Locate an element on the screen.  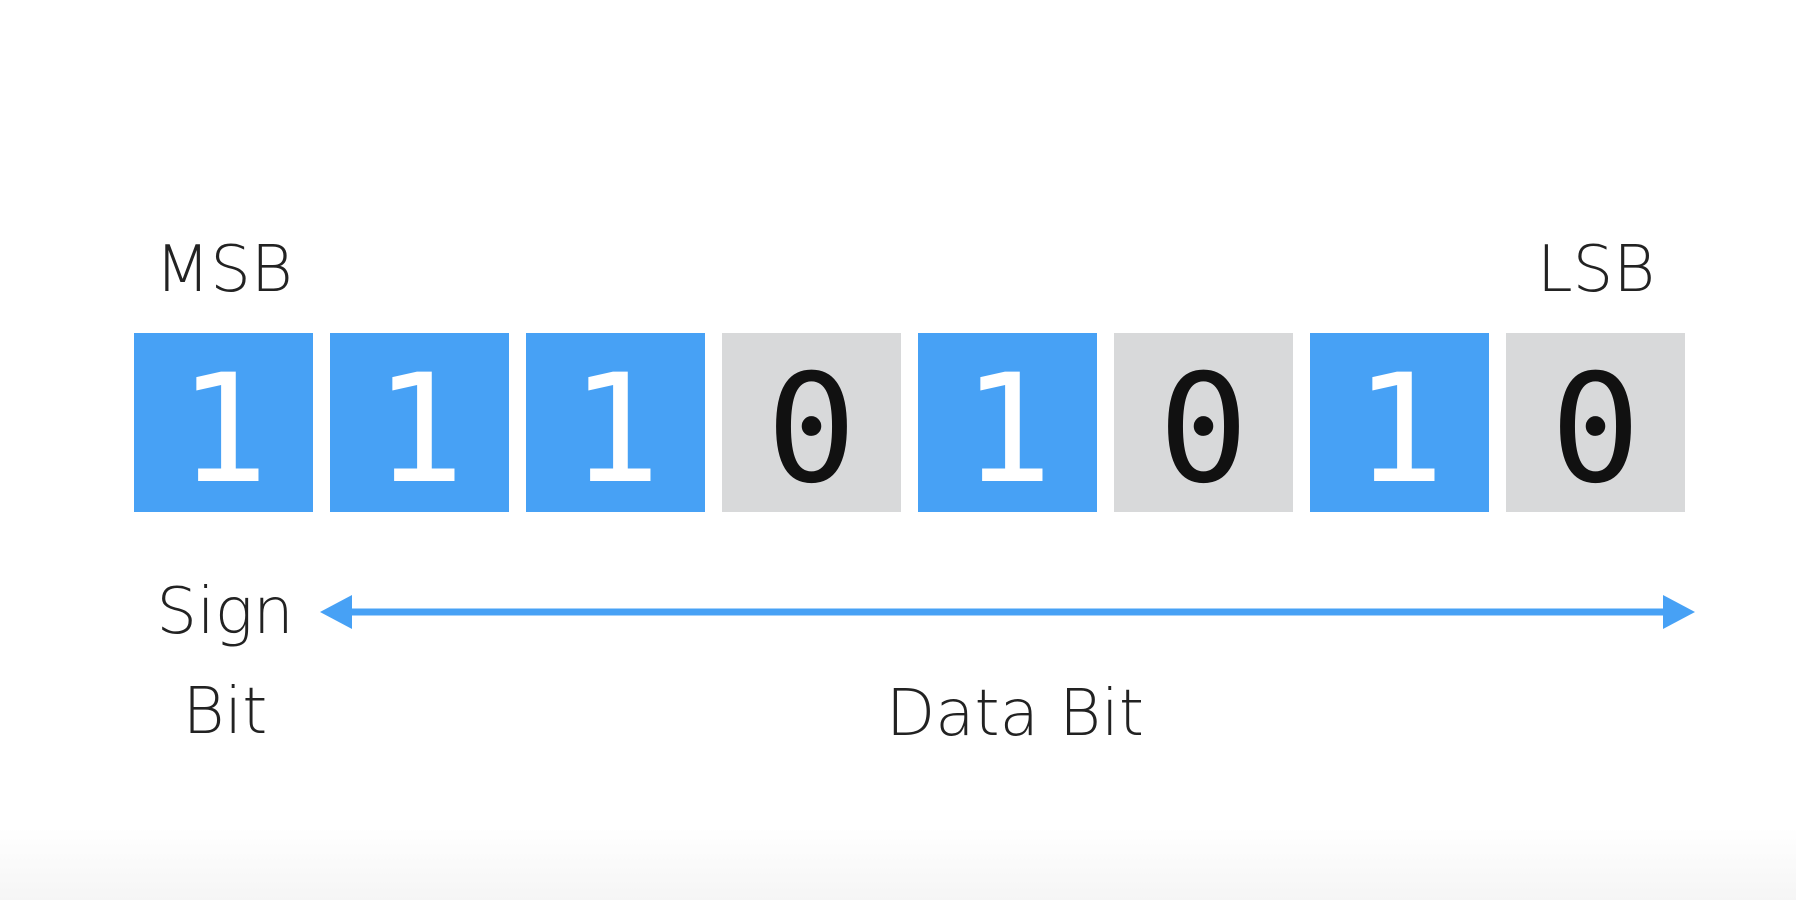
sign-bit-label: Sign Bit is located at coordinates (225, 662).